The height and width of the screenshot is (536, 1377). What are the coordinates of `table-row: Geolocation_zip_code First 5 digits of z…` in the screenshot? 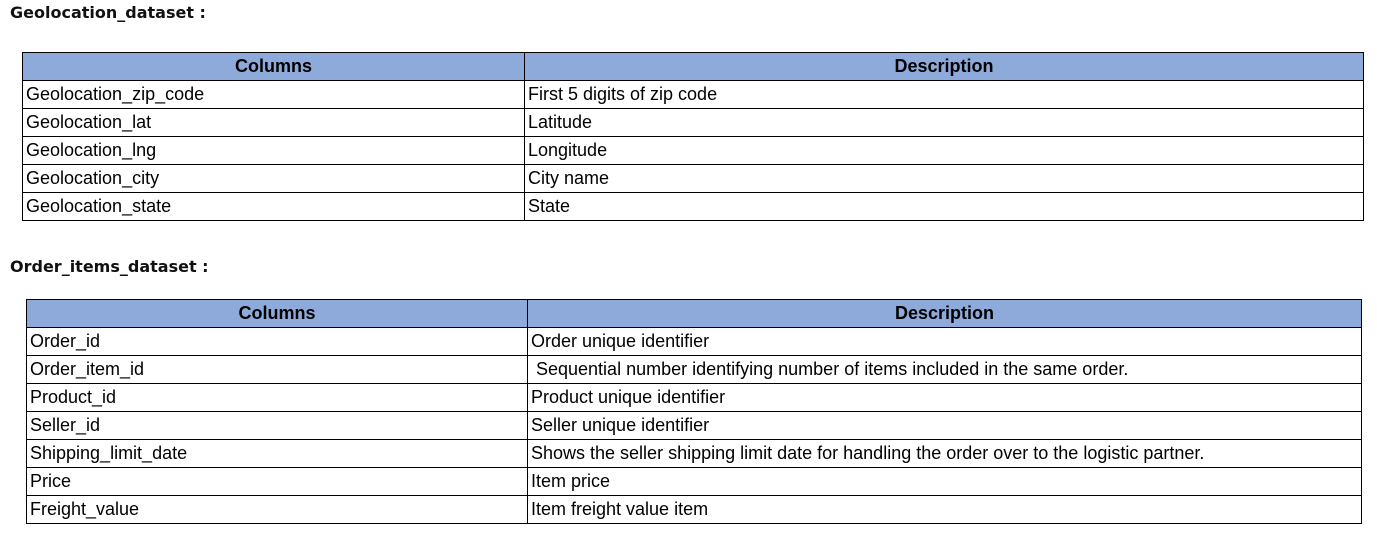 It's located at (693, 94).